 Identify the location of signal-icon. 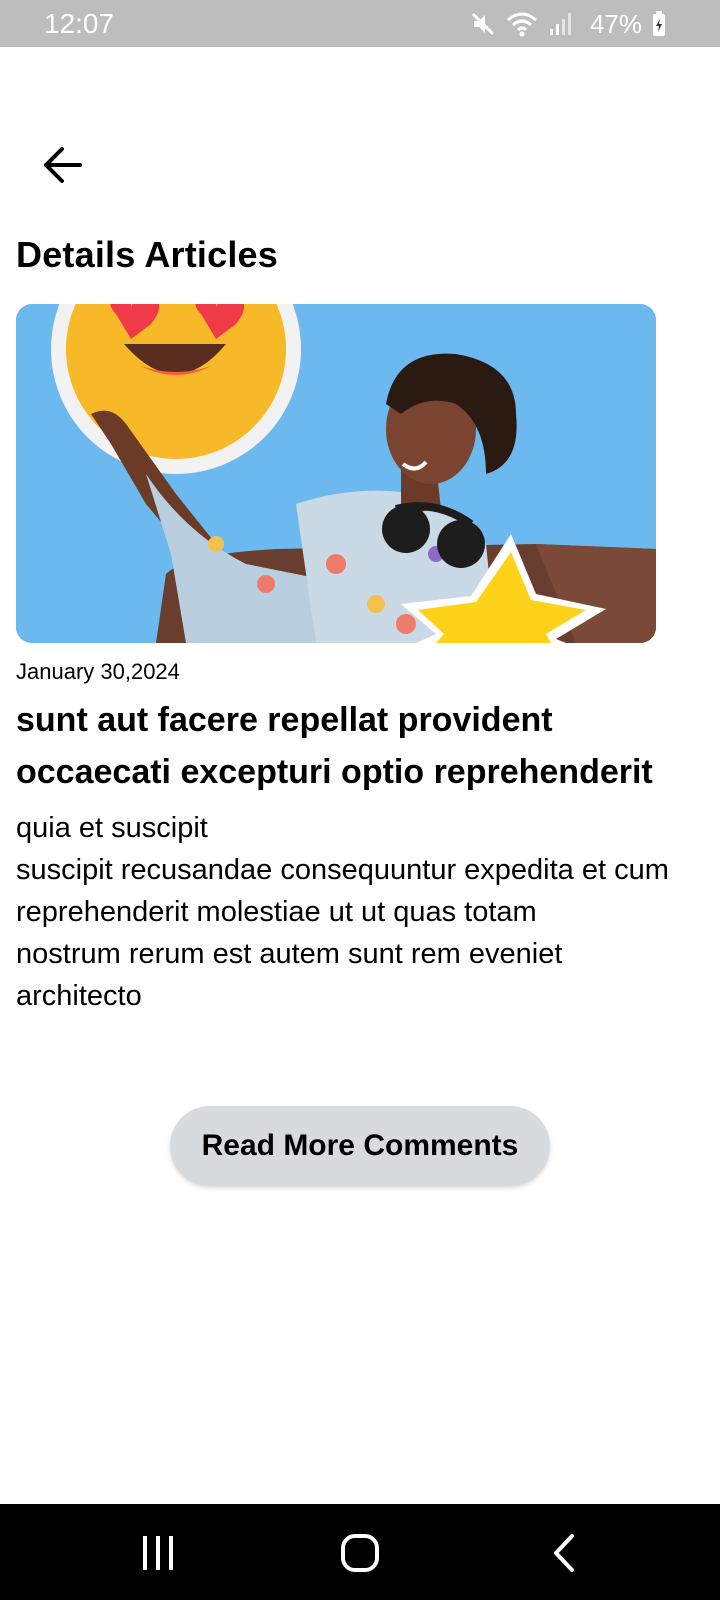
(560, 24).